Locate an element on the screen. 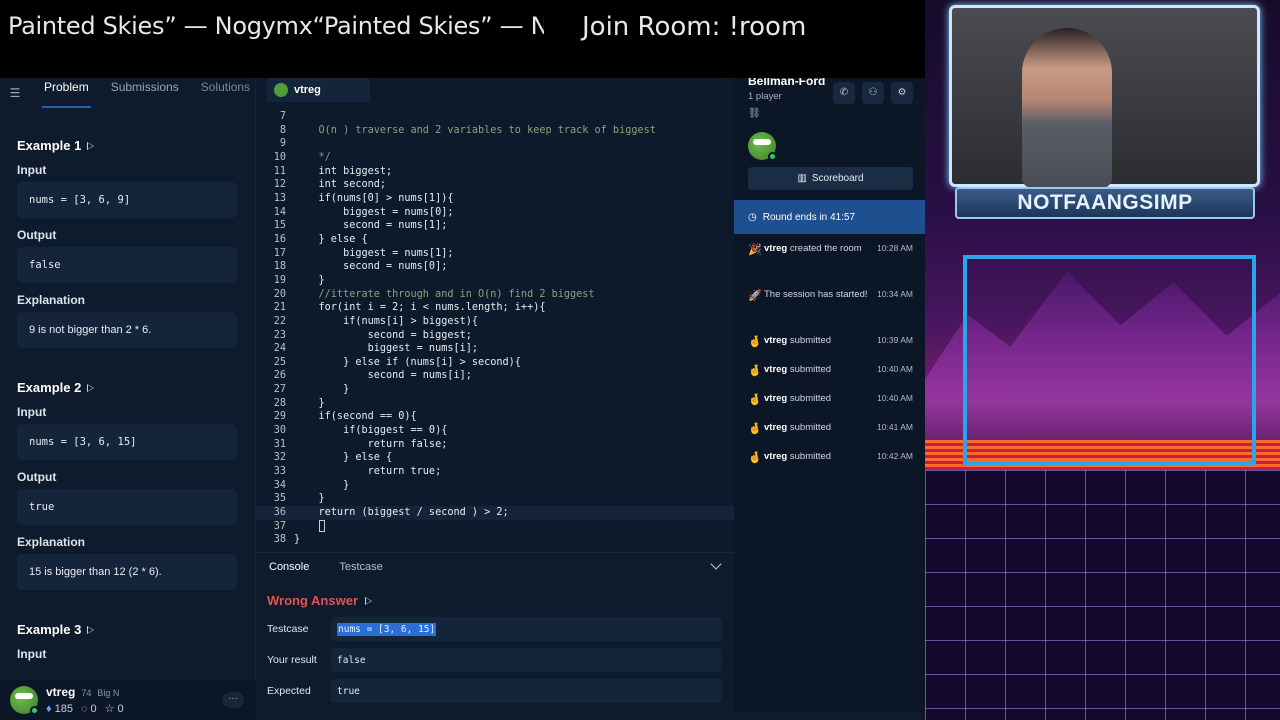 Image resolution: width=1280 pixels, height=720 pixels. scoreboard-button: ▥ Scoreboard is located at coordinates (830, 178).